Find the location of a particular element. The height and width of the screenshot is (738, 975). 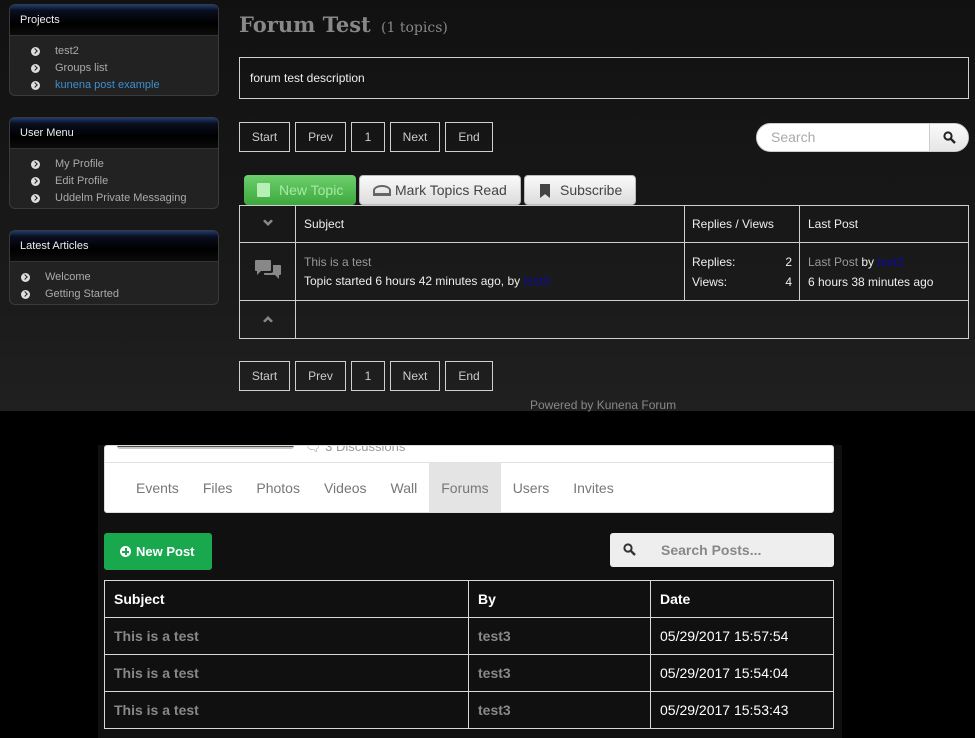

topics-footer-row is located at coordinates (604, 319).